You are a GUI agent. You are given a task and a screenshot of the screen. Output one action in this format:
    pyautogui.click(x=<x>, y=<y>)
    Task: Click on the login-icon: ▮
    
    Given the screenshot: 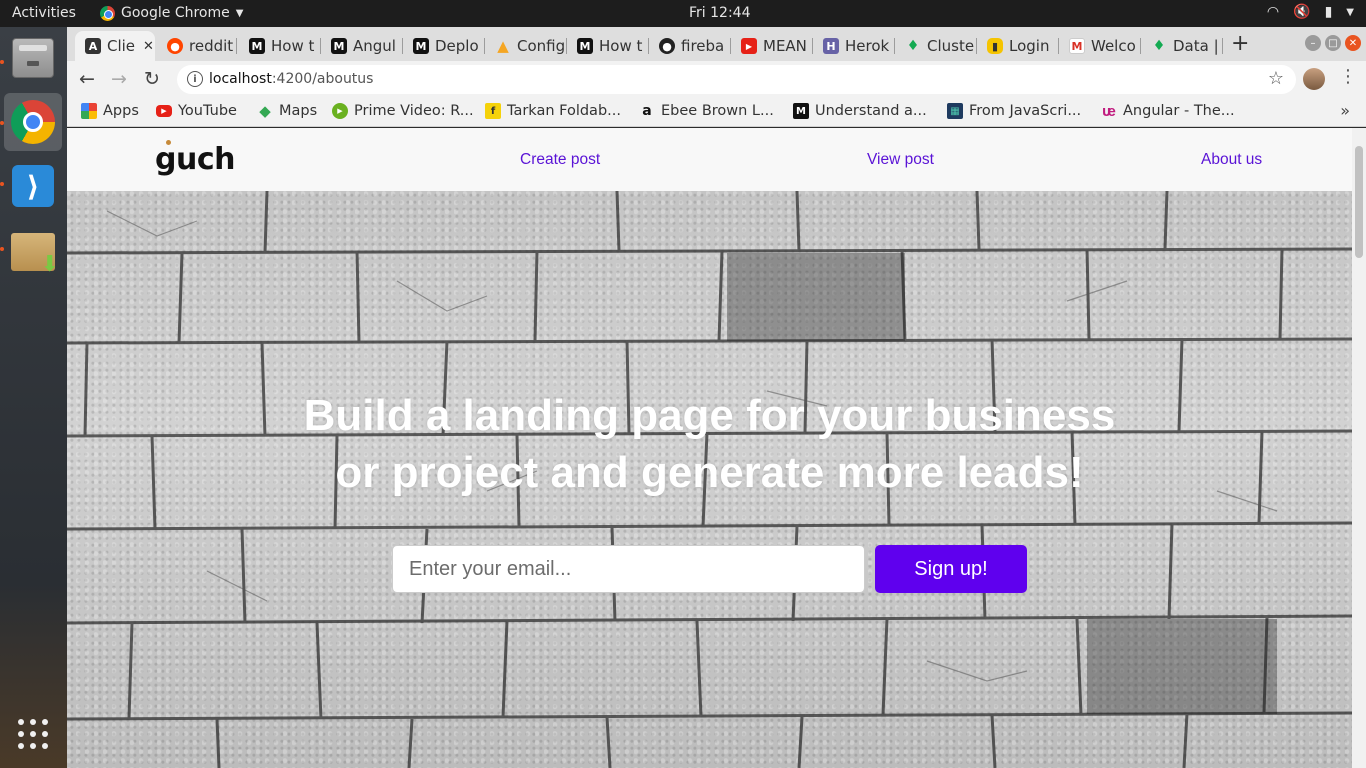 What is the action you would take?
    pyautogui.click(x=995, y=46)
    